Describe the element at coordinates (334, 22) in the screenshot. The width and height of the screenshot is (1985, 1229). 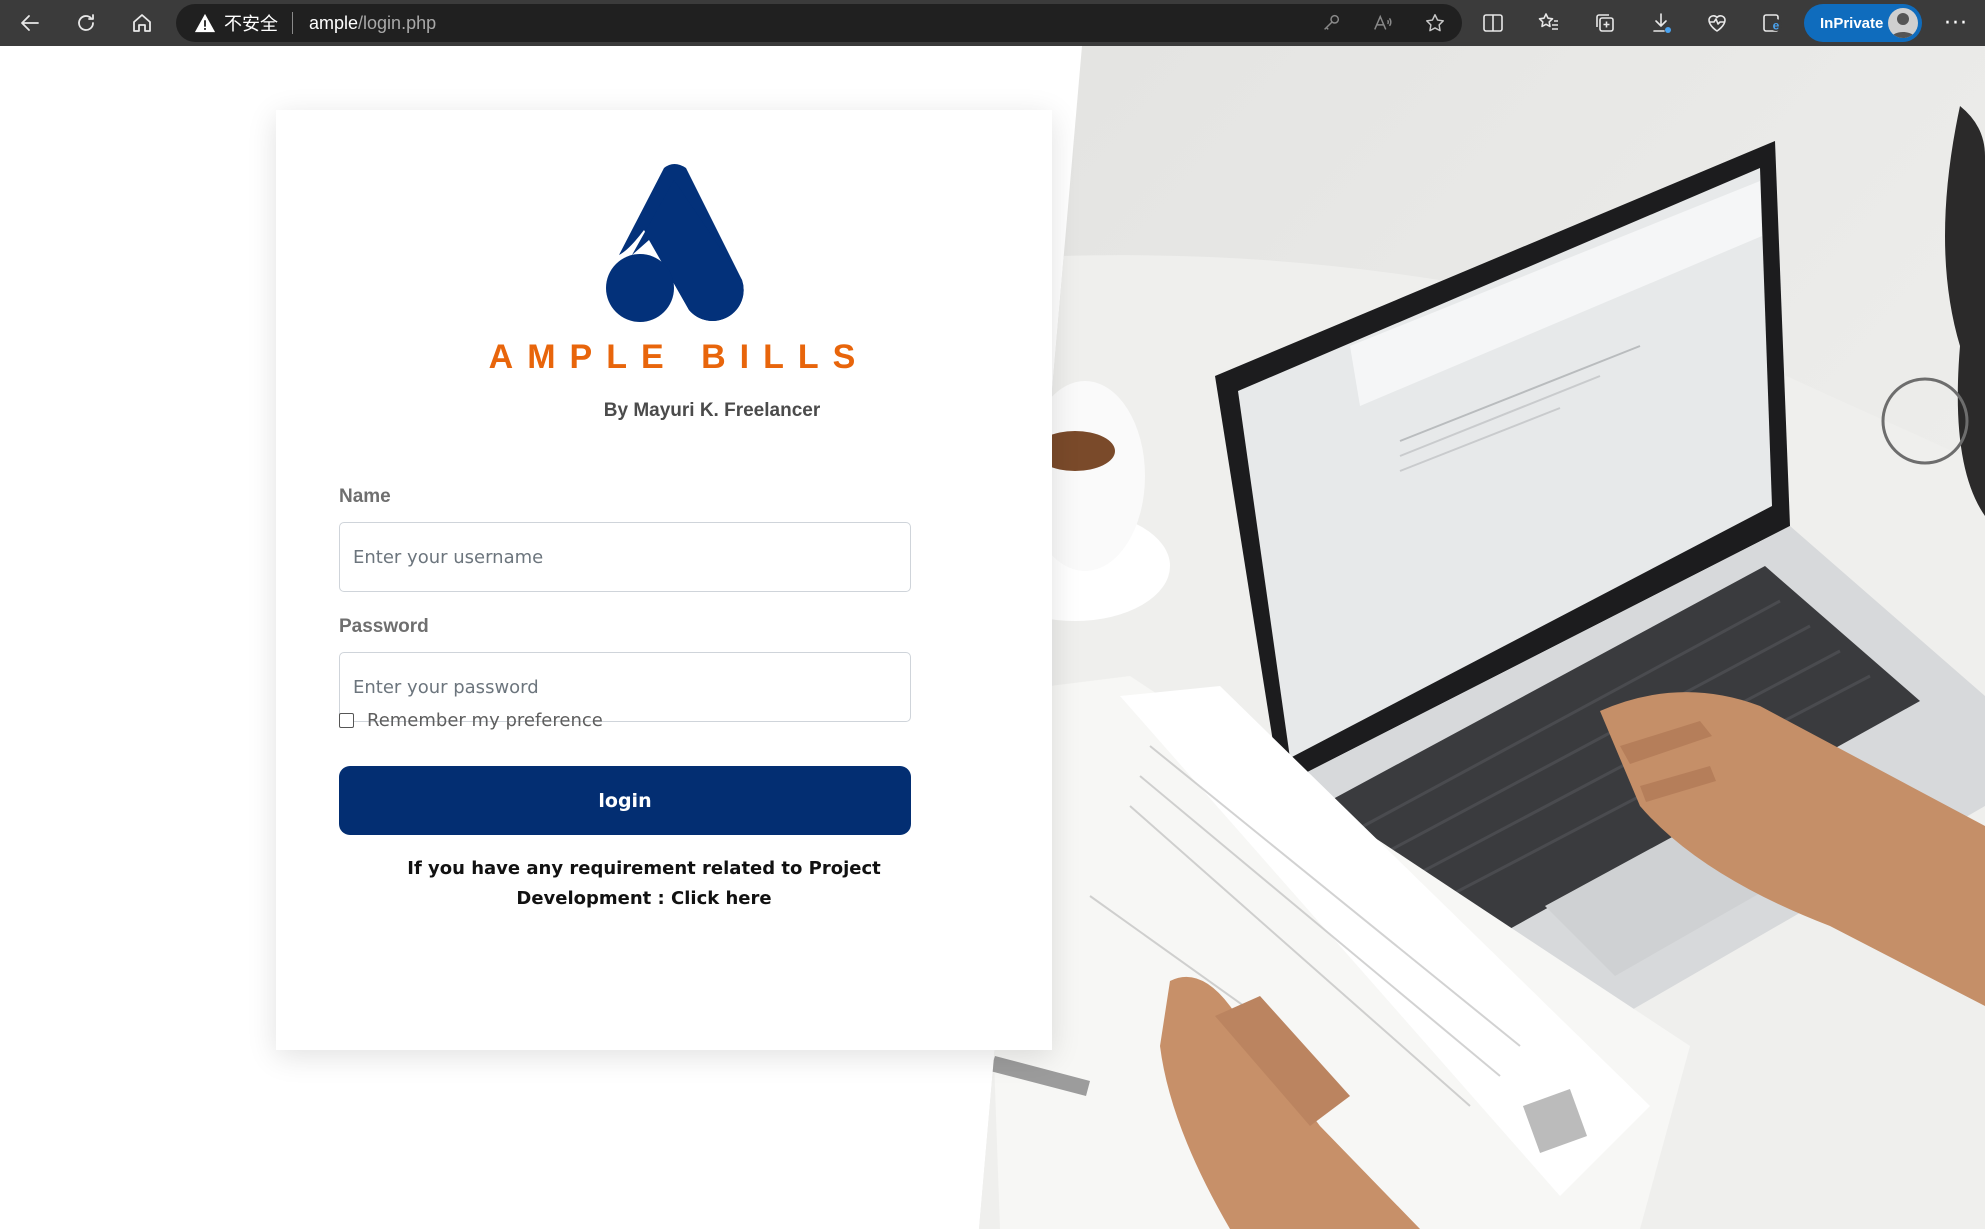
I see `url-host: ample` at that location.